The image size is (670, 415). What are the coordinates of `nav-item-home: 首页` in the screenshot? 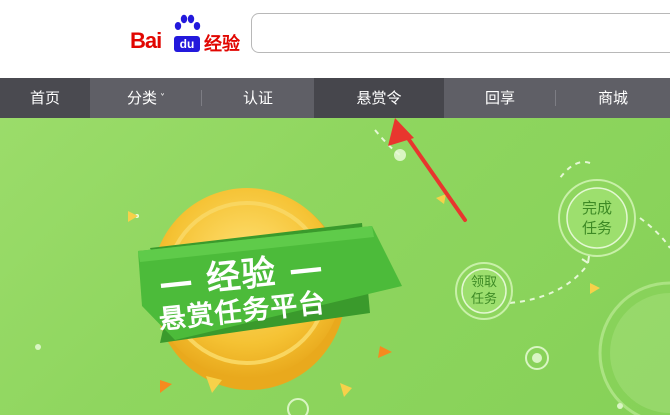 It's located at (45, 98).